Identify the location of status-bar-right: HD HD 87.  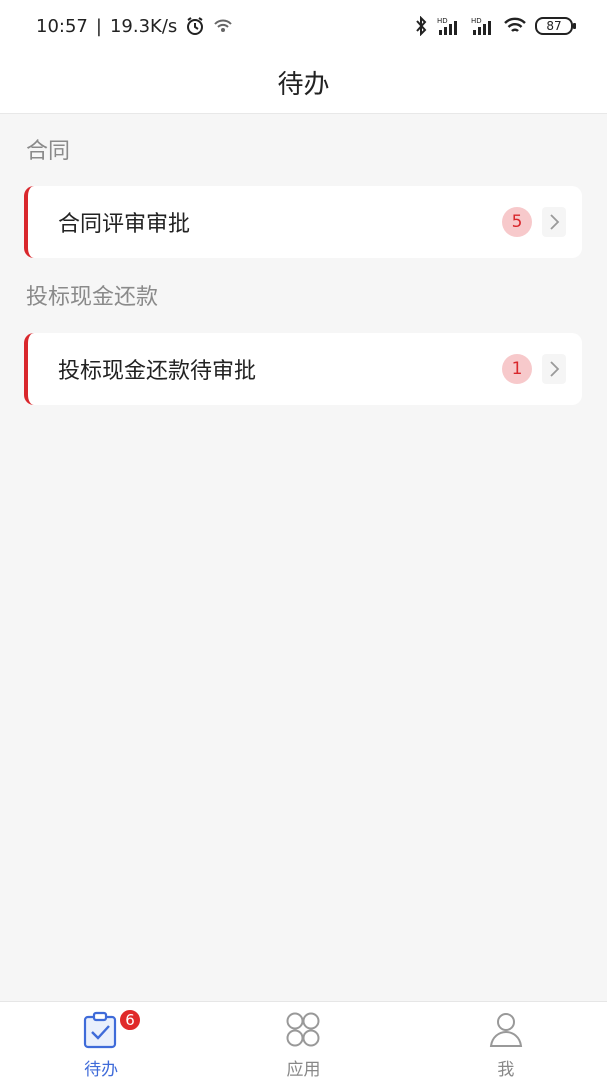
(495, 26).